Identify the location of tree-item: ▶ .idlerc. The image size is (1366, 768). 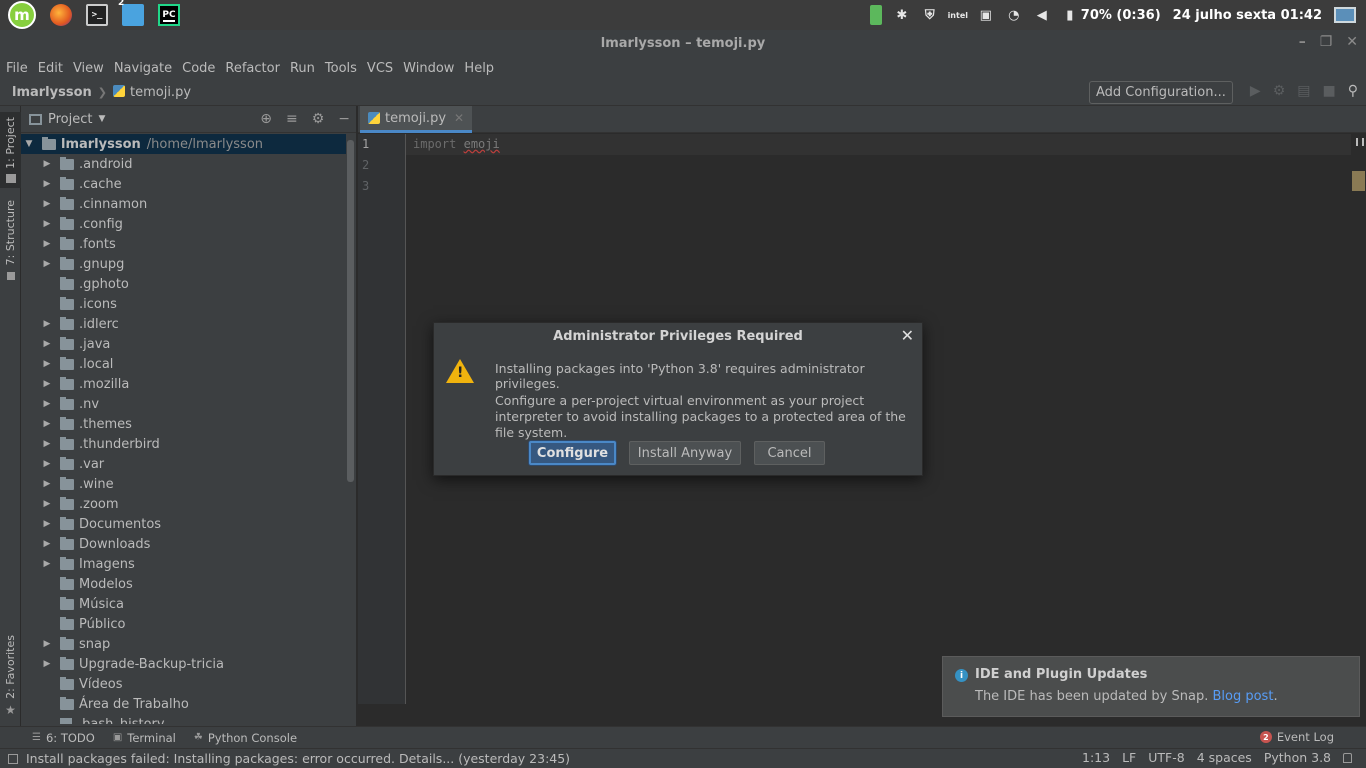
(183, 324).